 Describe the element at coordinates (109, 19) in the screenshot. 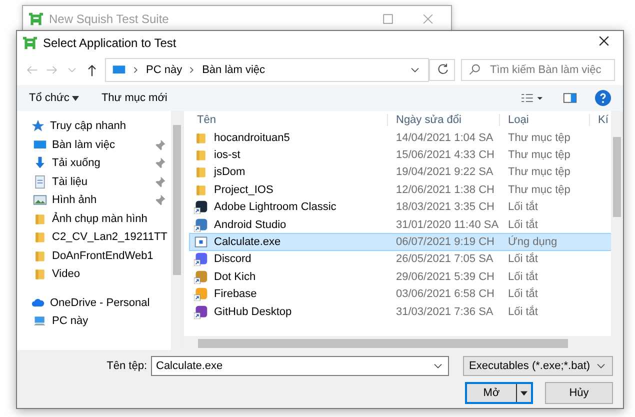

I see `window-title: New Squish Test Suite` at that location.